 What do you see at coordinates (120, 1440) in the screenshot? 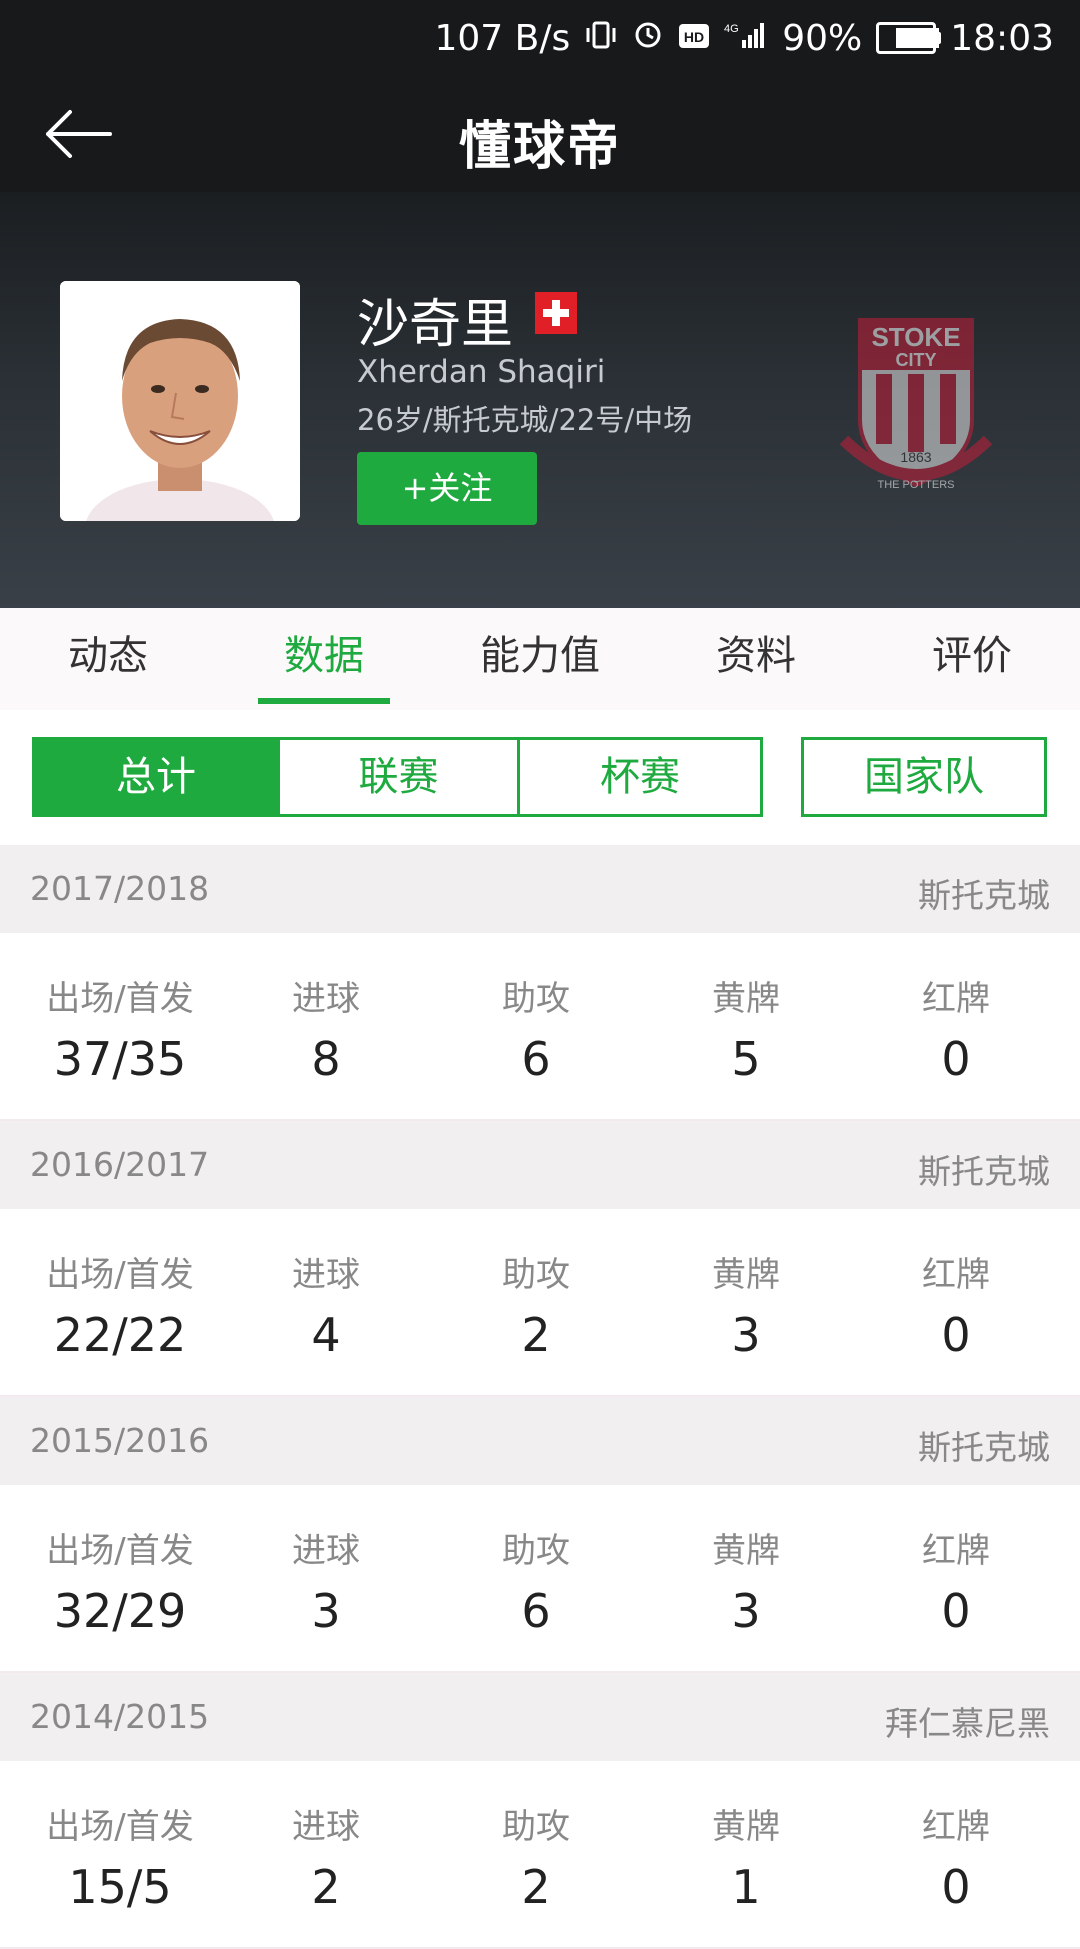
I see `season-label: 2015/2016` at bounding box center [120, 1440].